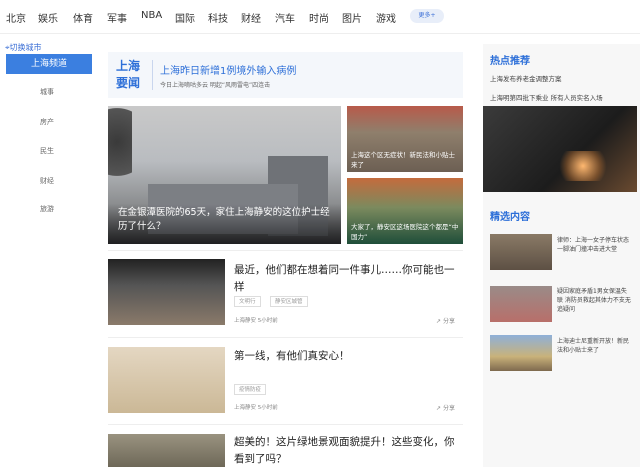  I want to click on banner-tag: 上海要闻, so click(128, 74).